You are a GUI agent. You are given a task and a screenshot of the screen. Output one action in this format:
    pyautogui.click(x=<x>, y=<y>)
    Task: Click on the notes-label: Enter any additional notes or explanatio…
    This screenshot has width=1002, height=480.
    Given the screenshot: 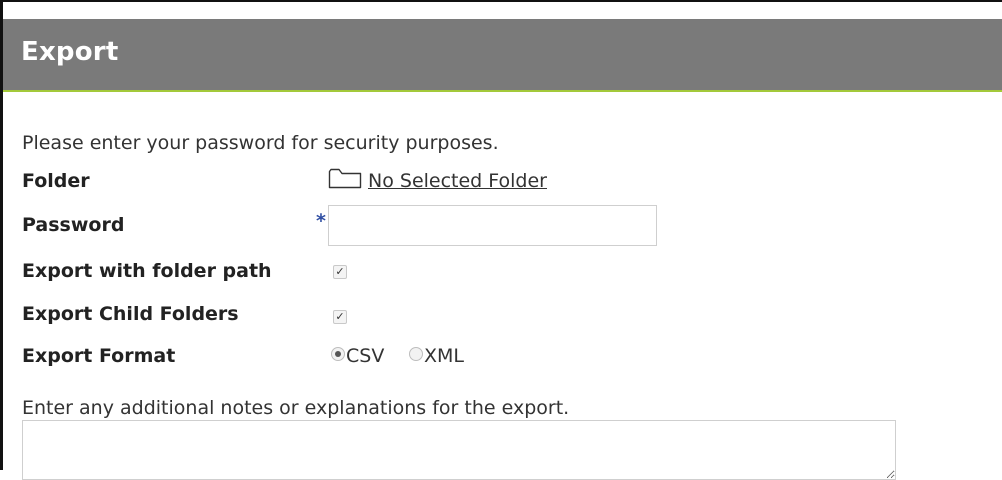 What is the action you would take?
    pyautogui.click(x=296, y=408)
    